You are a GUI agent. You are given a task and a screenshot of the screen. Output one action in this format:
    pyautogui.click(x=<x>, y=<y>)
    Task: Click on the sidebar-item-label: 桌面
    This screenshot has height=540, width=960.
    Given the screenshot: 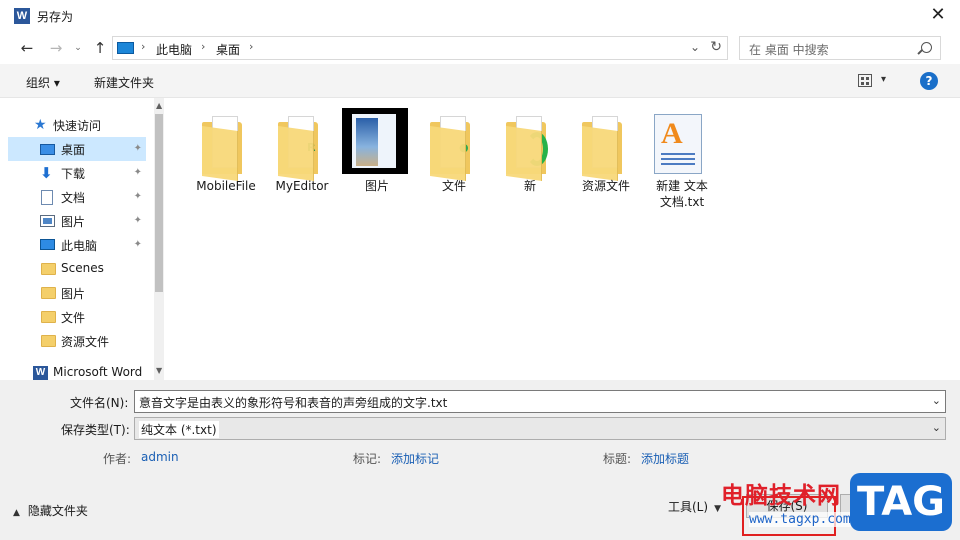 What is the action you would take?
    pyautogui.click(x=73, y=150)
    